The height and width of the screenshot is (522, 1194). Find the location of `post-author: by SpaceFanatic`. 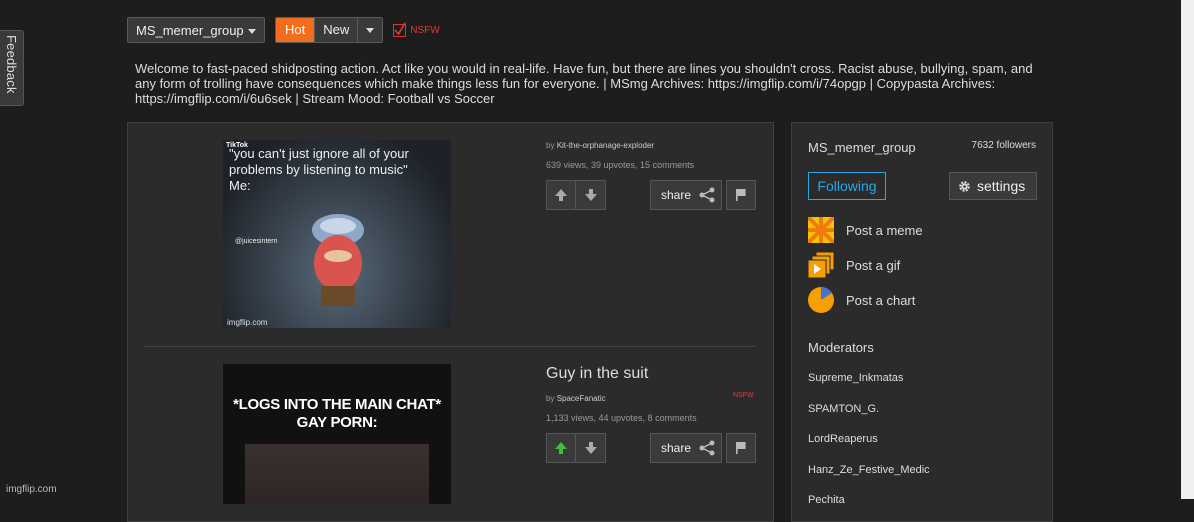

post-author: by SpaceFanatic is located at coordinates (576, 398).